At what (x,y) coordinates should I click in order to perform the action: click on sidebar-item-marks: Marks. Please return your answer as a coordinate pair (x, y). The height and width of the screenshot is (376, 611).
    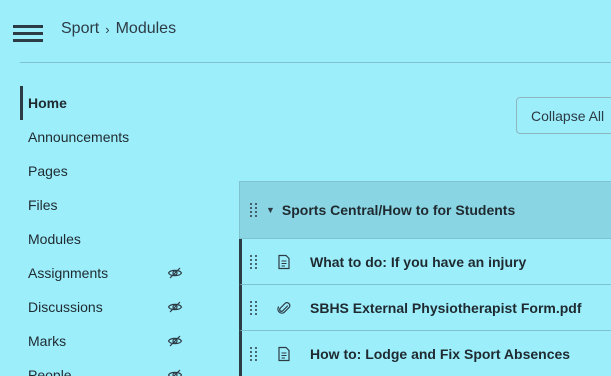
    Looking at the image, I should click on (115, 341).